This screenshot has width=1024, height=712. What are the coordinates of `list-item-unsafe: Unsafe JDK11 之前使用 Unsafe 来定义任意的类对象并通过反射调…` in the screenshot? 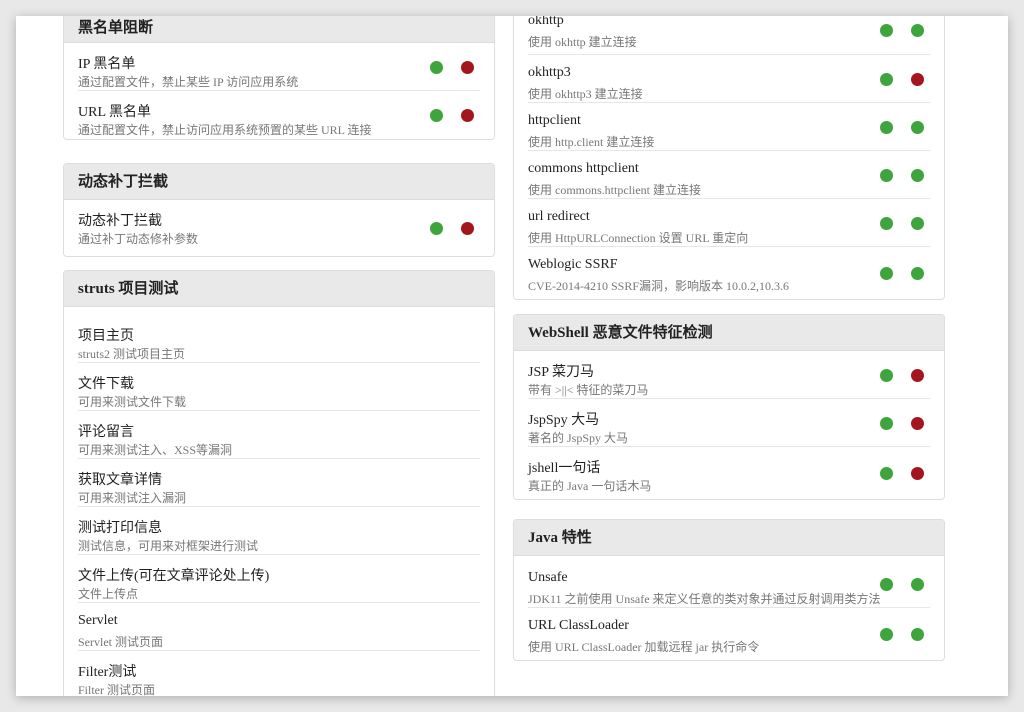 It's located at (729, 584).